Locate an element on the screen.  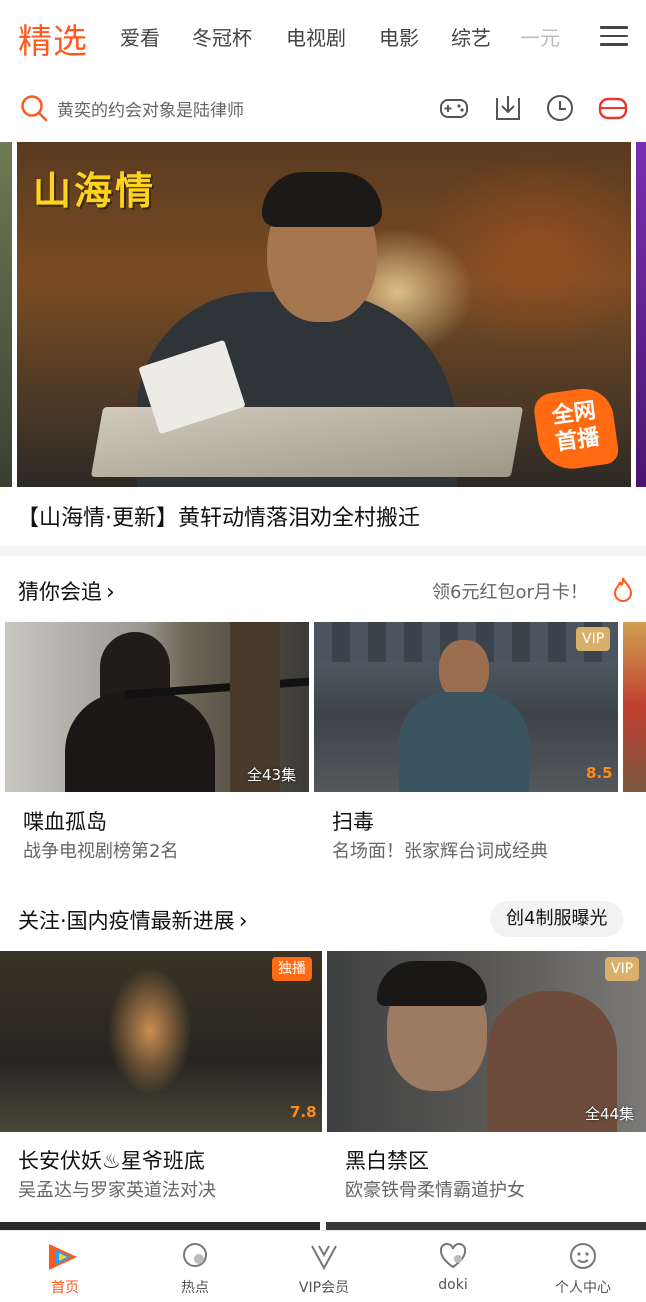
card-title: 长安伏妖♨星爷班底 is located at coordinates (111, 1160).